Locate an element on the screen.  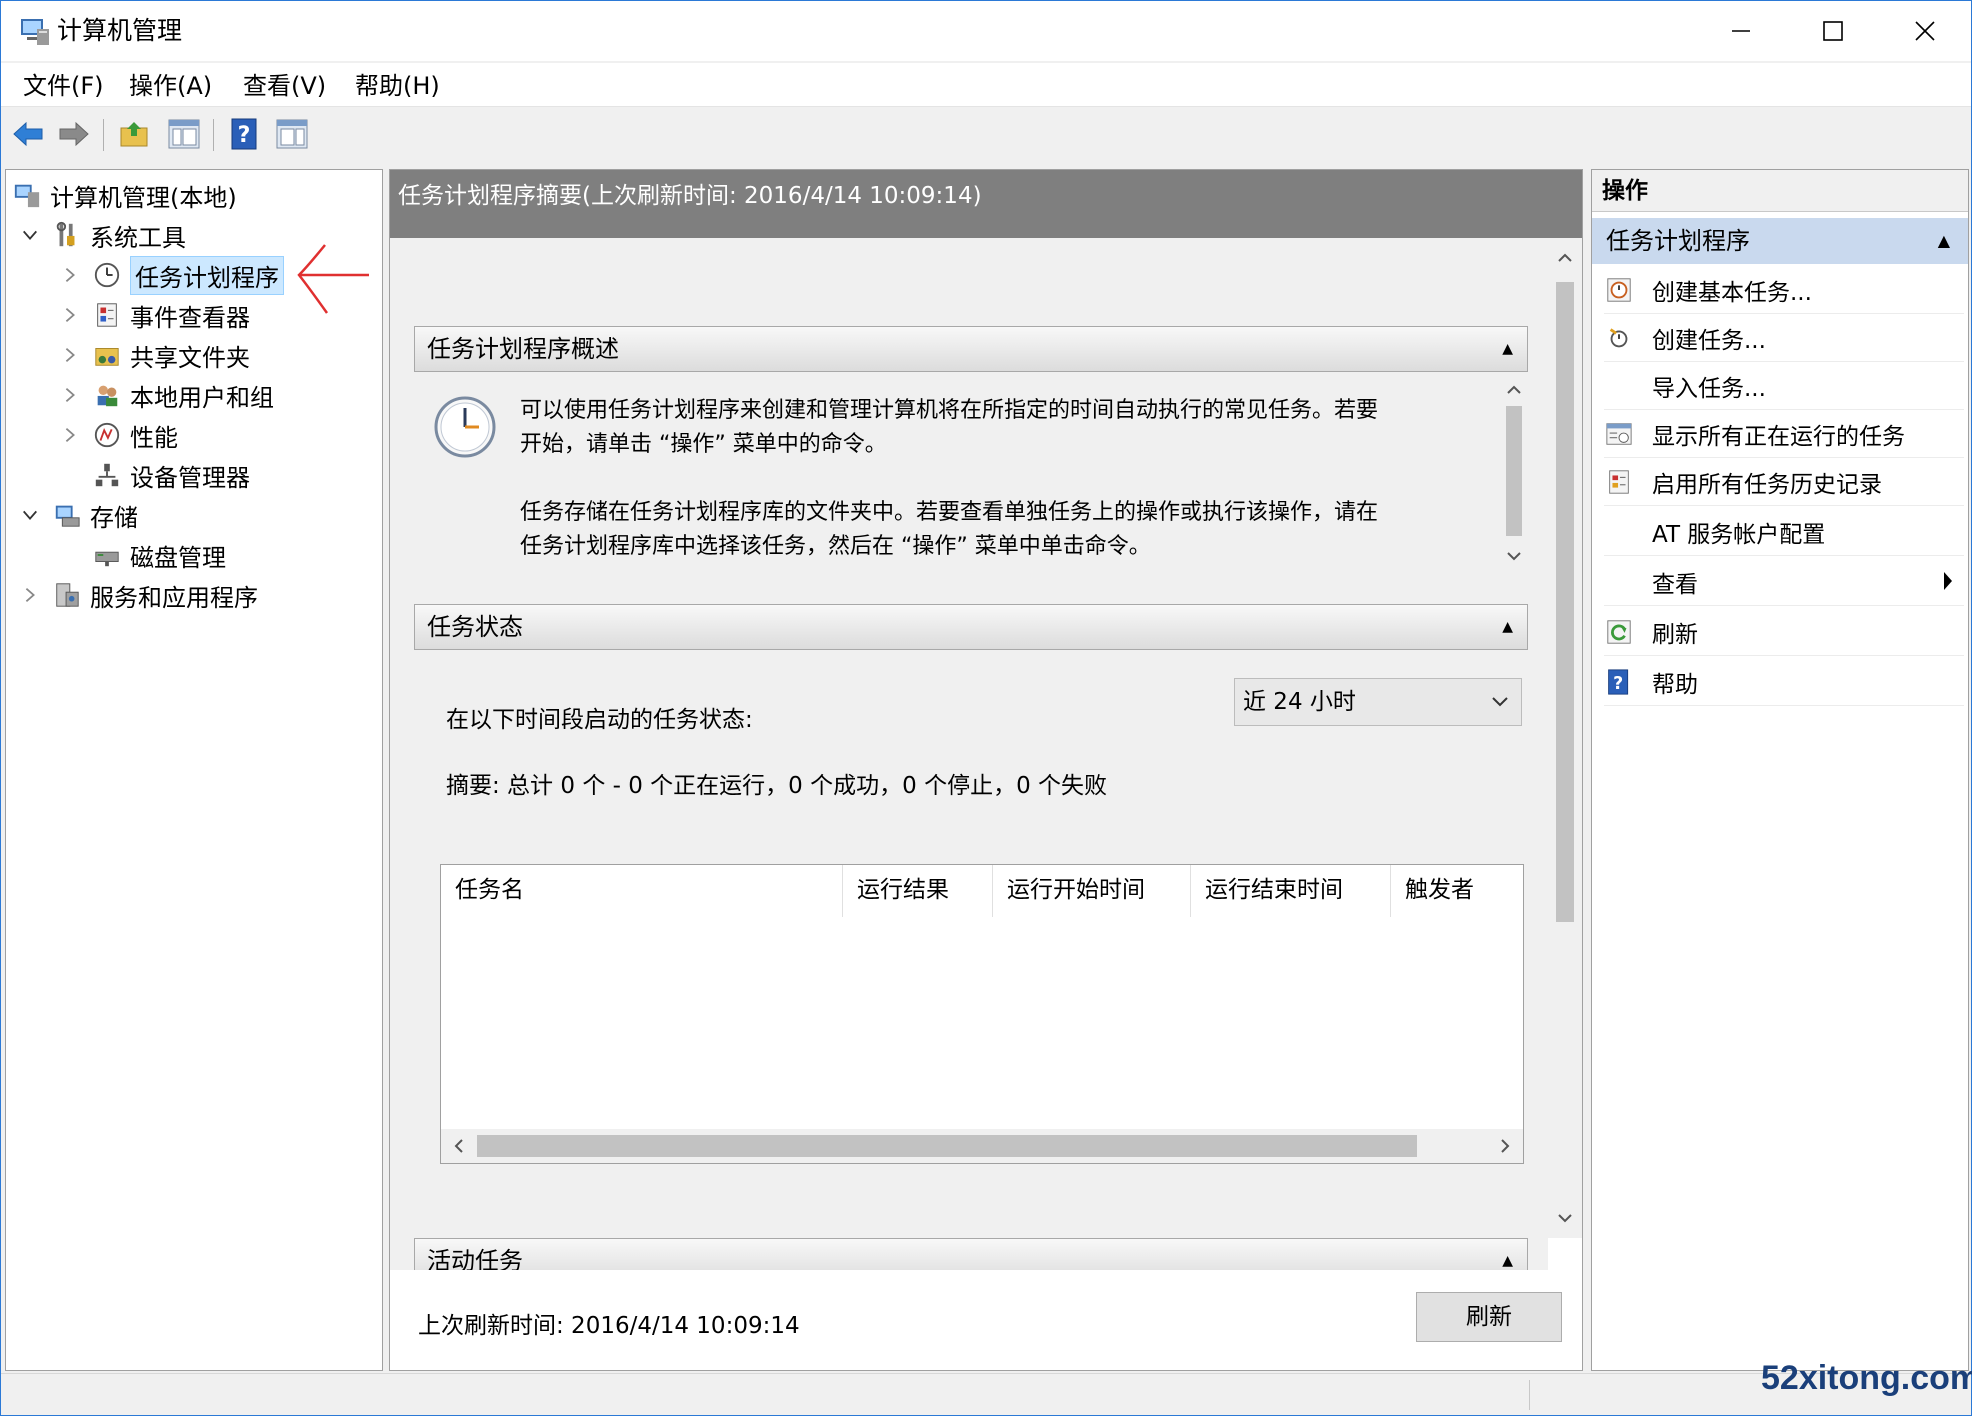
help-icon: ? is located at coordinates (1619, 682).